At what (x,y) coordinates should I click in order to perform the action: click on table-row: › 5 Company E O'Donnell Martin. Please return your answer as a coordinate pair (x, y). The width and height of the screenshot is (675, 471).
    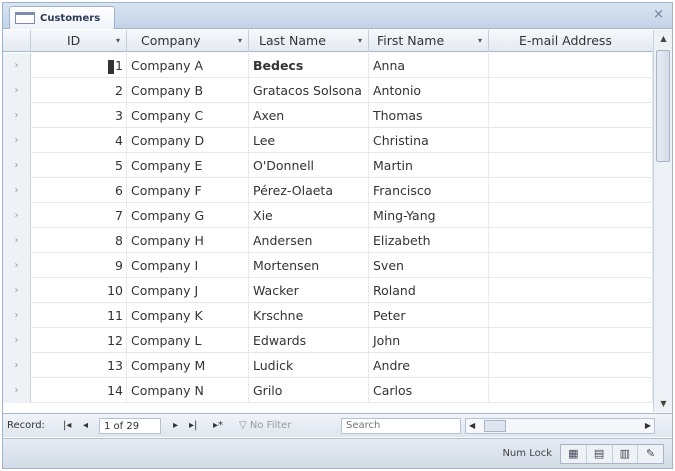
    Looking at the image, I should click on (328, 165).